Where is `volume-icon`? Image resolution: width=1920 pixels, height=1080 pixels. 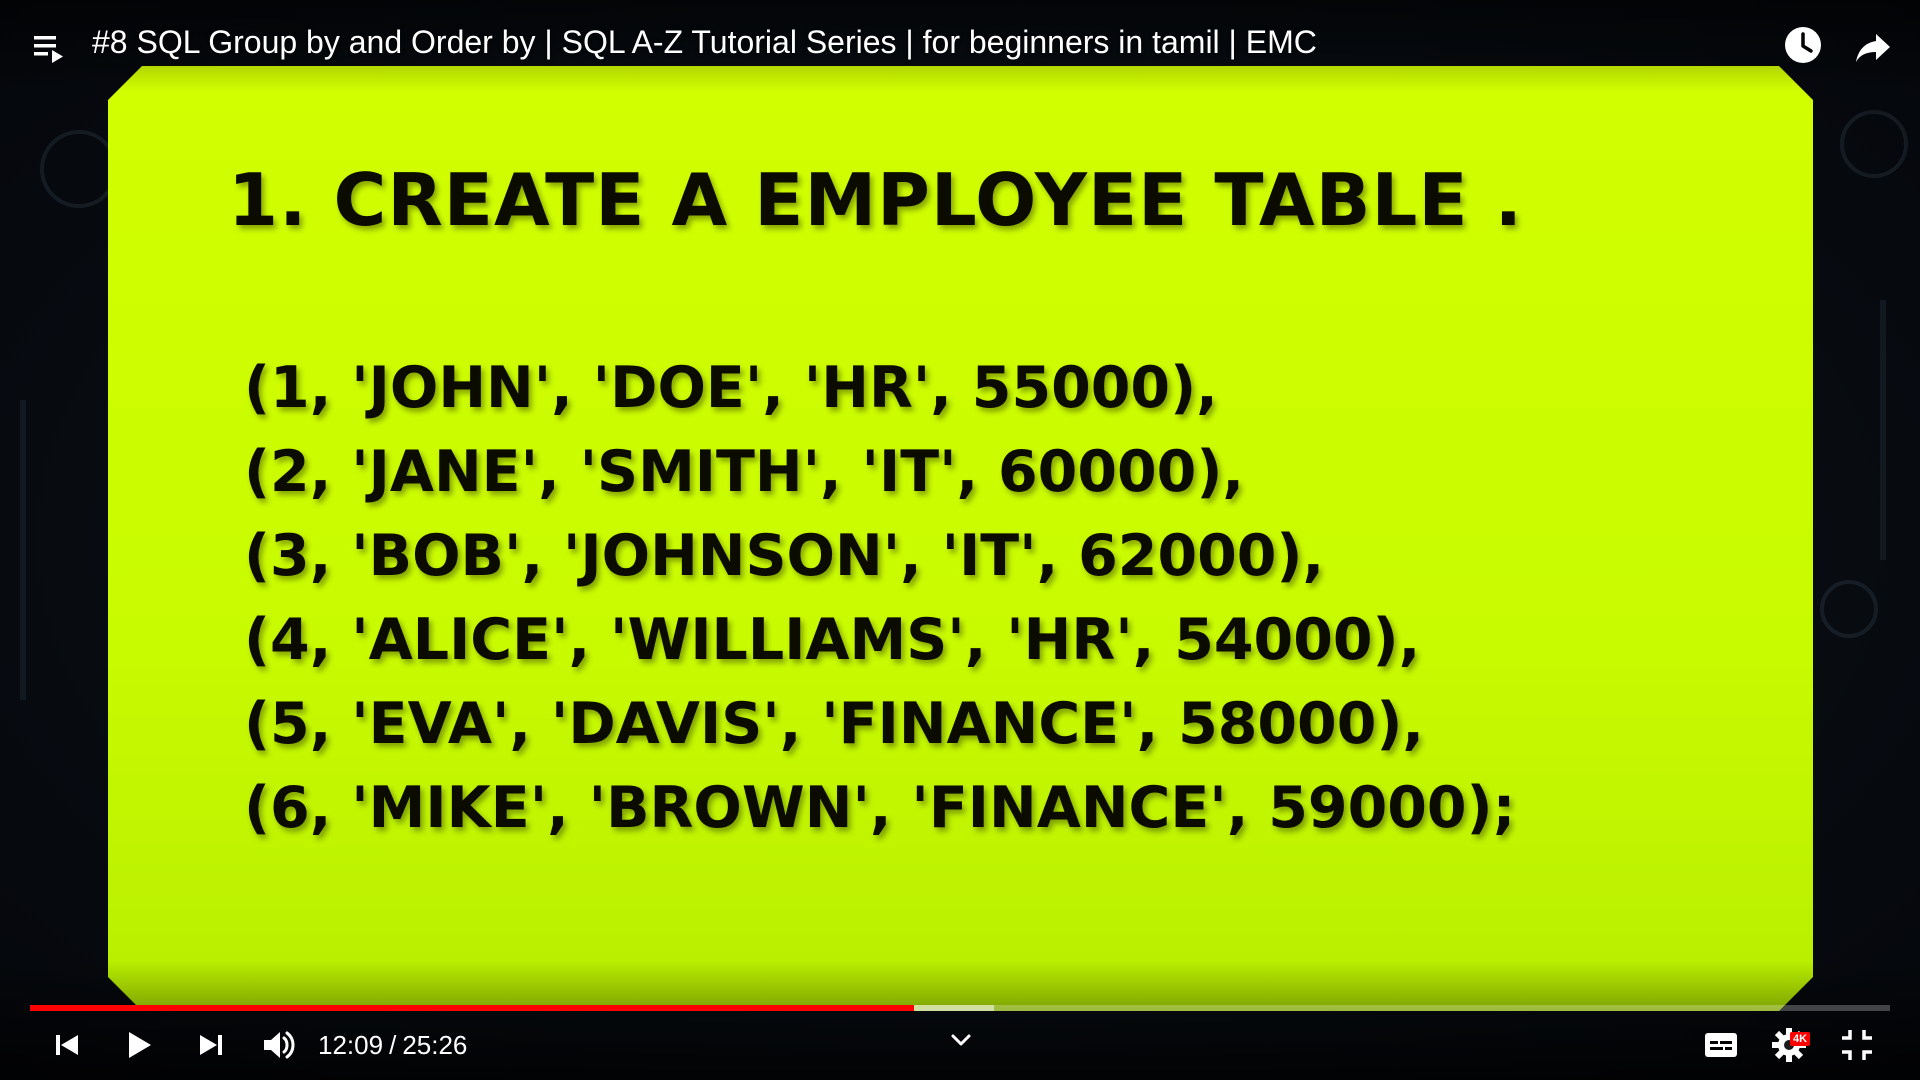 volume-icon is located at coordinates (279, 1045).